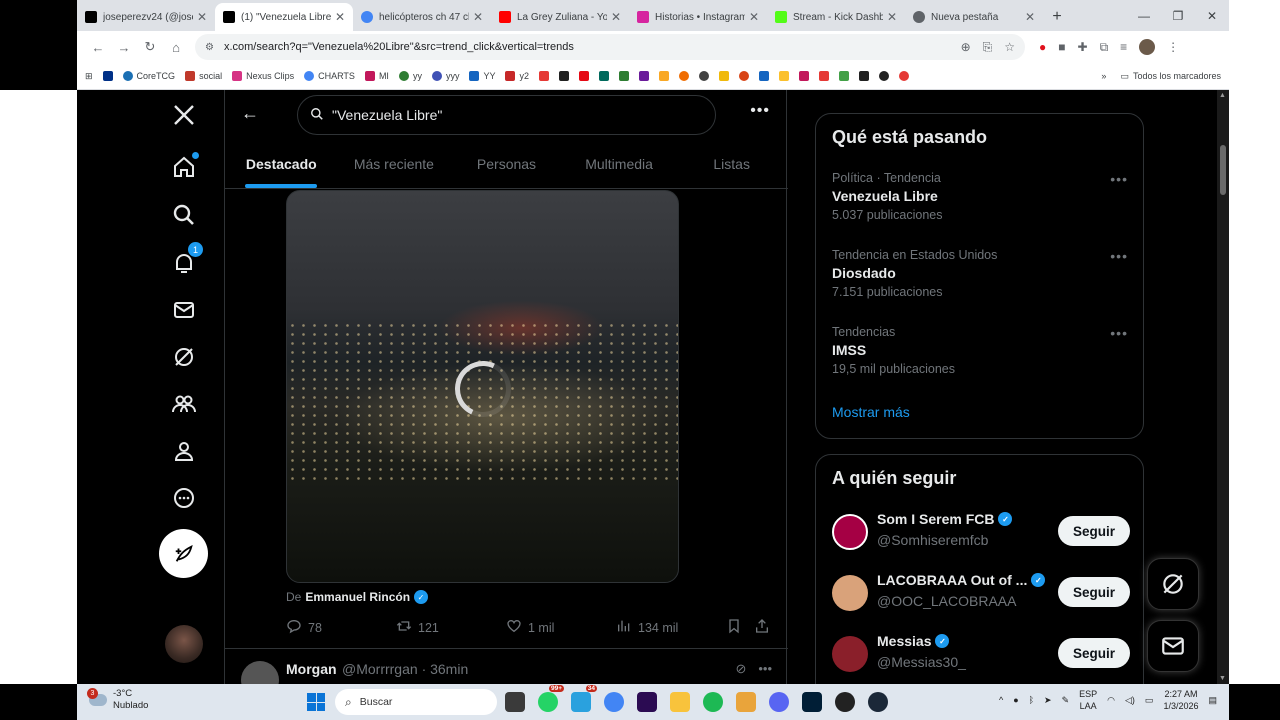  I want to click on communities-nav-icon, so click(184, 404).